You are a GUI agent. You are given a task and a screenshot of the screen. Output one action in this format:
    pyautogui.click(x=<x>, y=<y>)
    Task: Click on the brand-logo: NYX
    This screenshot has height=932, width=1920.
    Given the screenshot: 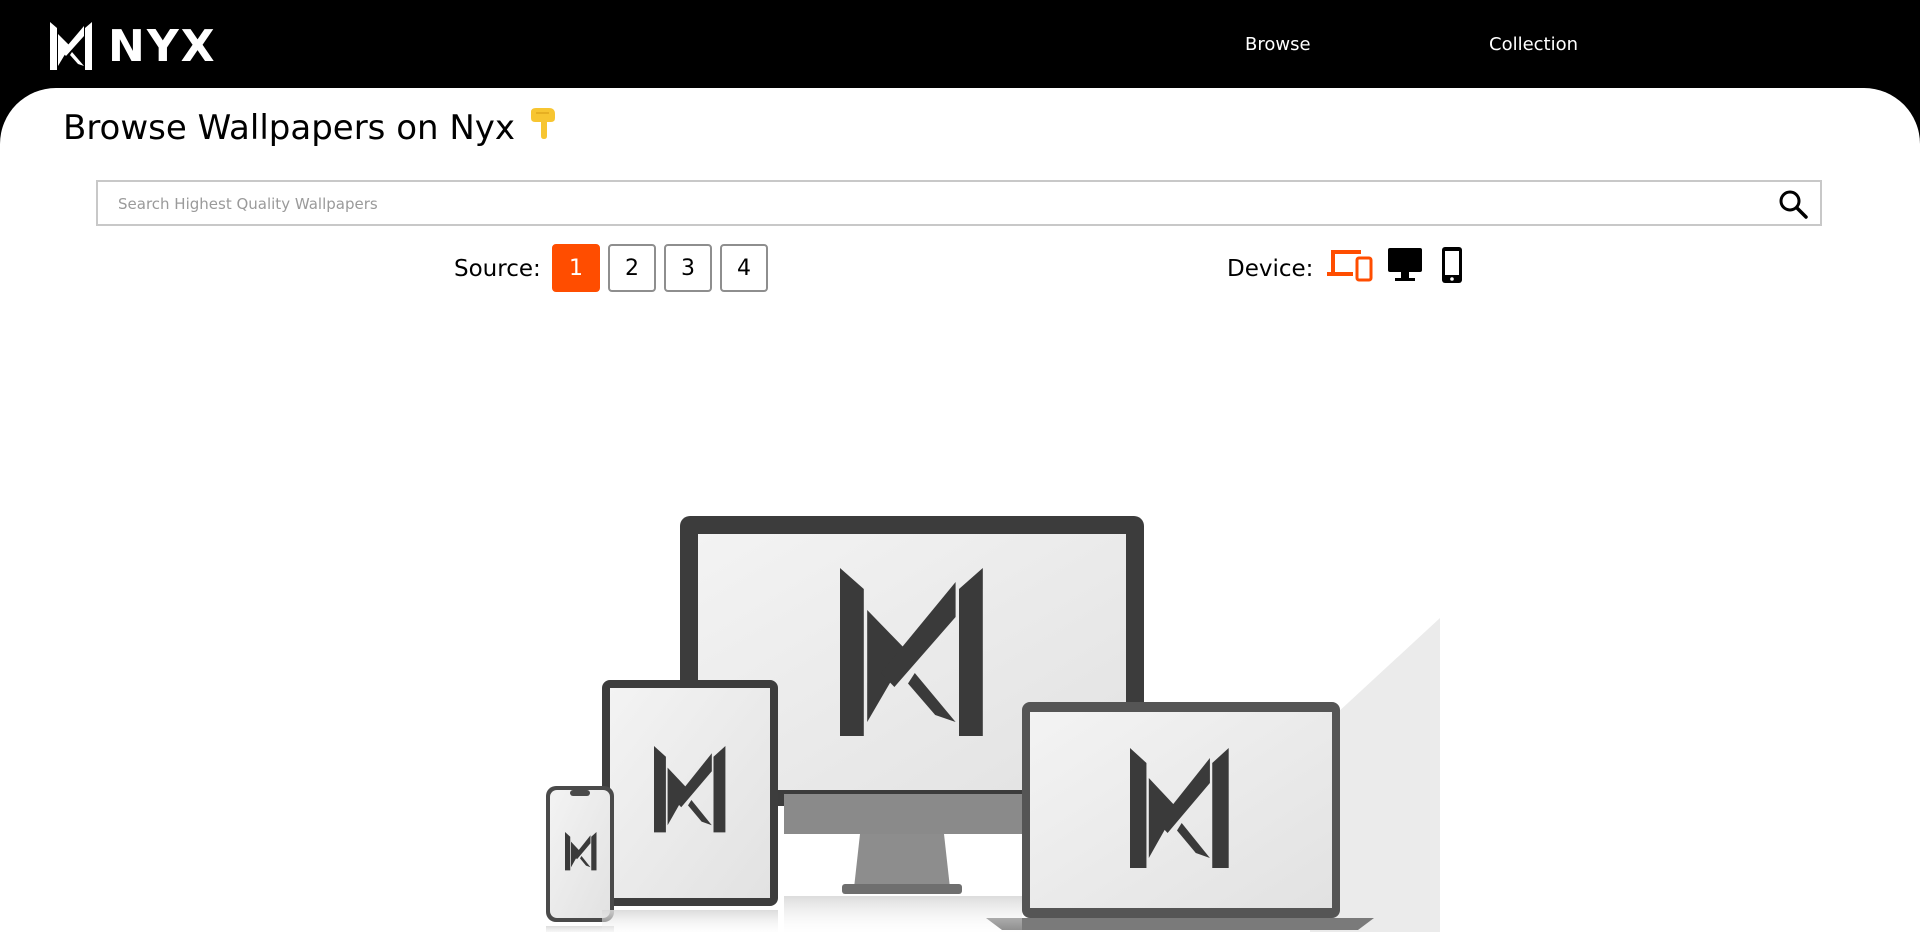 What is the action you would take?
    pyautogui.click(x=133, y=46)
    